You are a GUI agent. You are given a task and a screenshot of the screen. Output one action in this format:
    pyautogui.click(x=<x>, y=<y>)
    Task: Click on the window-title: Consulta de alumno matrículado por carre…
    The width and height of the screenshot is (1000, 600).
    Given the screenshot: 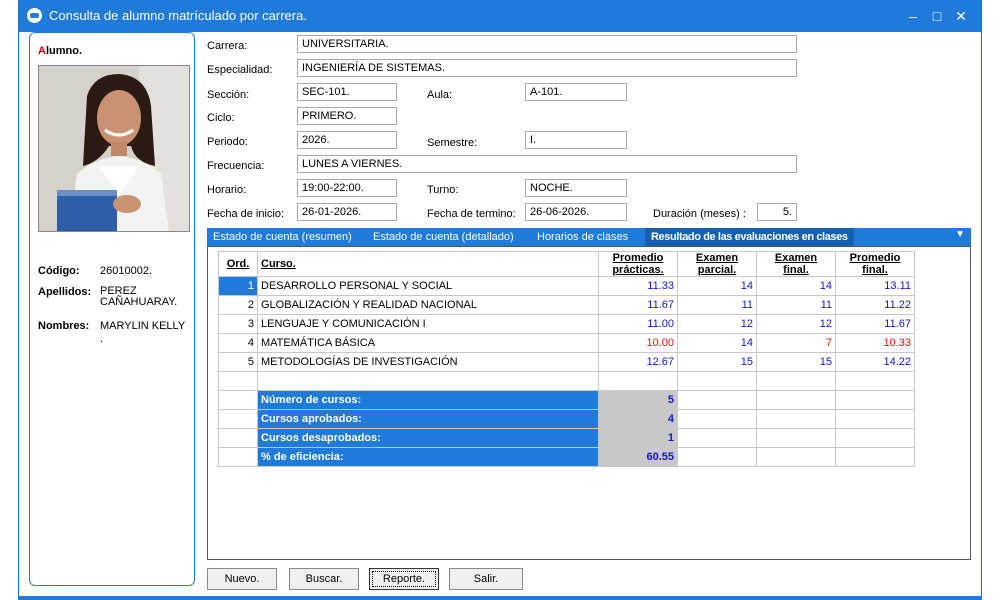 What is the action you would take?
    pyautogui.click(x=178, y=15)
    